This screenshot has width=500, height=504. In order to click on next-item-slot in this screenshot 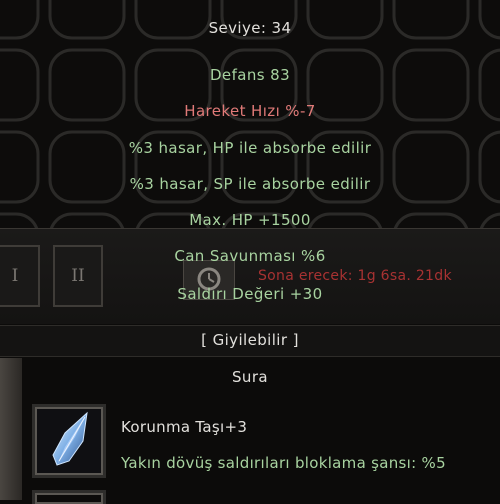, I will do `click(69, 497)`.